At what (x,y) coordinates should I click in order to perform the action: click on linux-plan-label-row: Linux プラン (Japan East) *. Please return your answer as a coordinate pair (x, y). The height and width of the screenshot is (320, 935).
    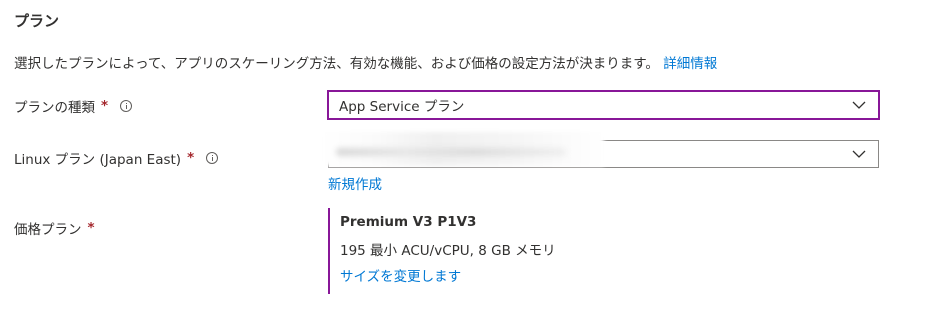
    Looking at the image, I should click on (116, 158).